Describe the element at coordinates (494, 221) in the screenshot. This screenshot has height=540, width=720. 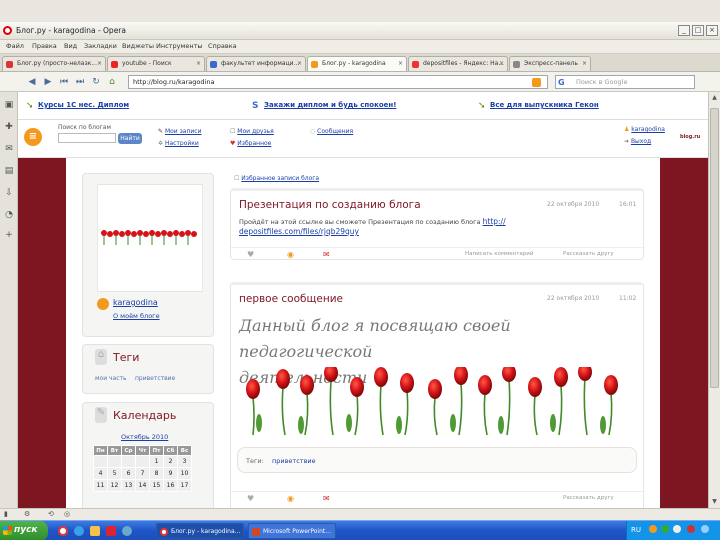
I see `post-1-link-a: http://` at that location.